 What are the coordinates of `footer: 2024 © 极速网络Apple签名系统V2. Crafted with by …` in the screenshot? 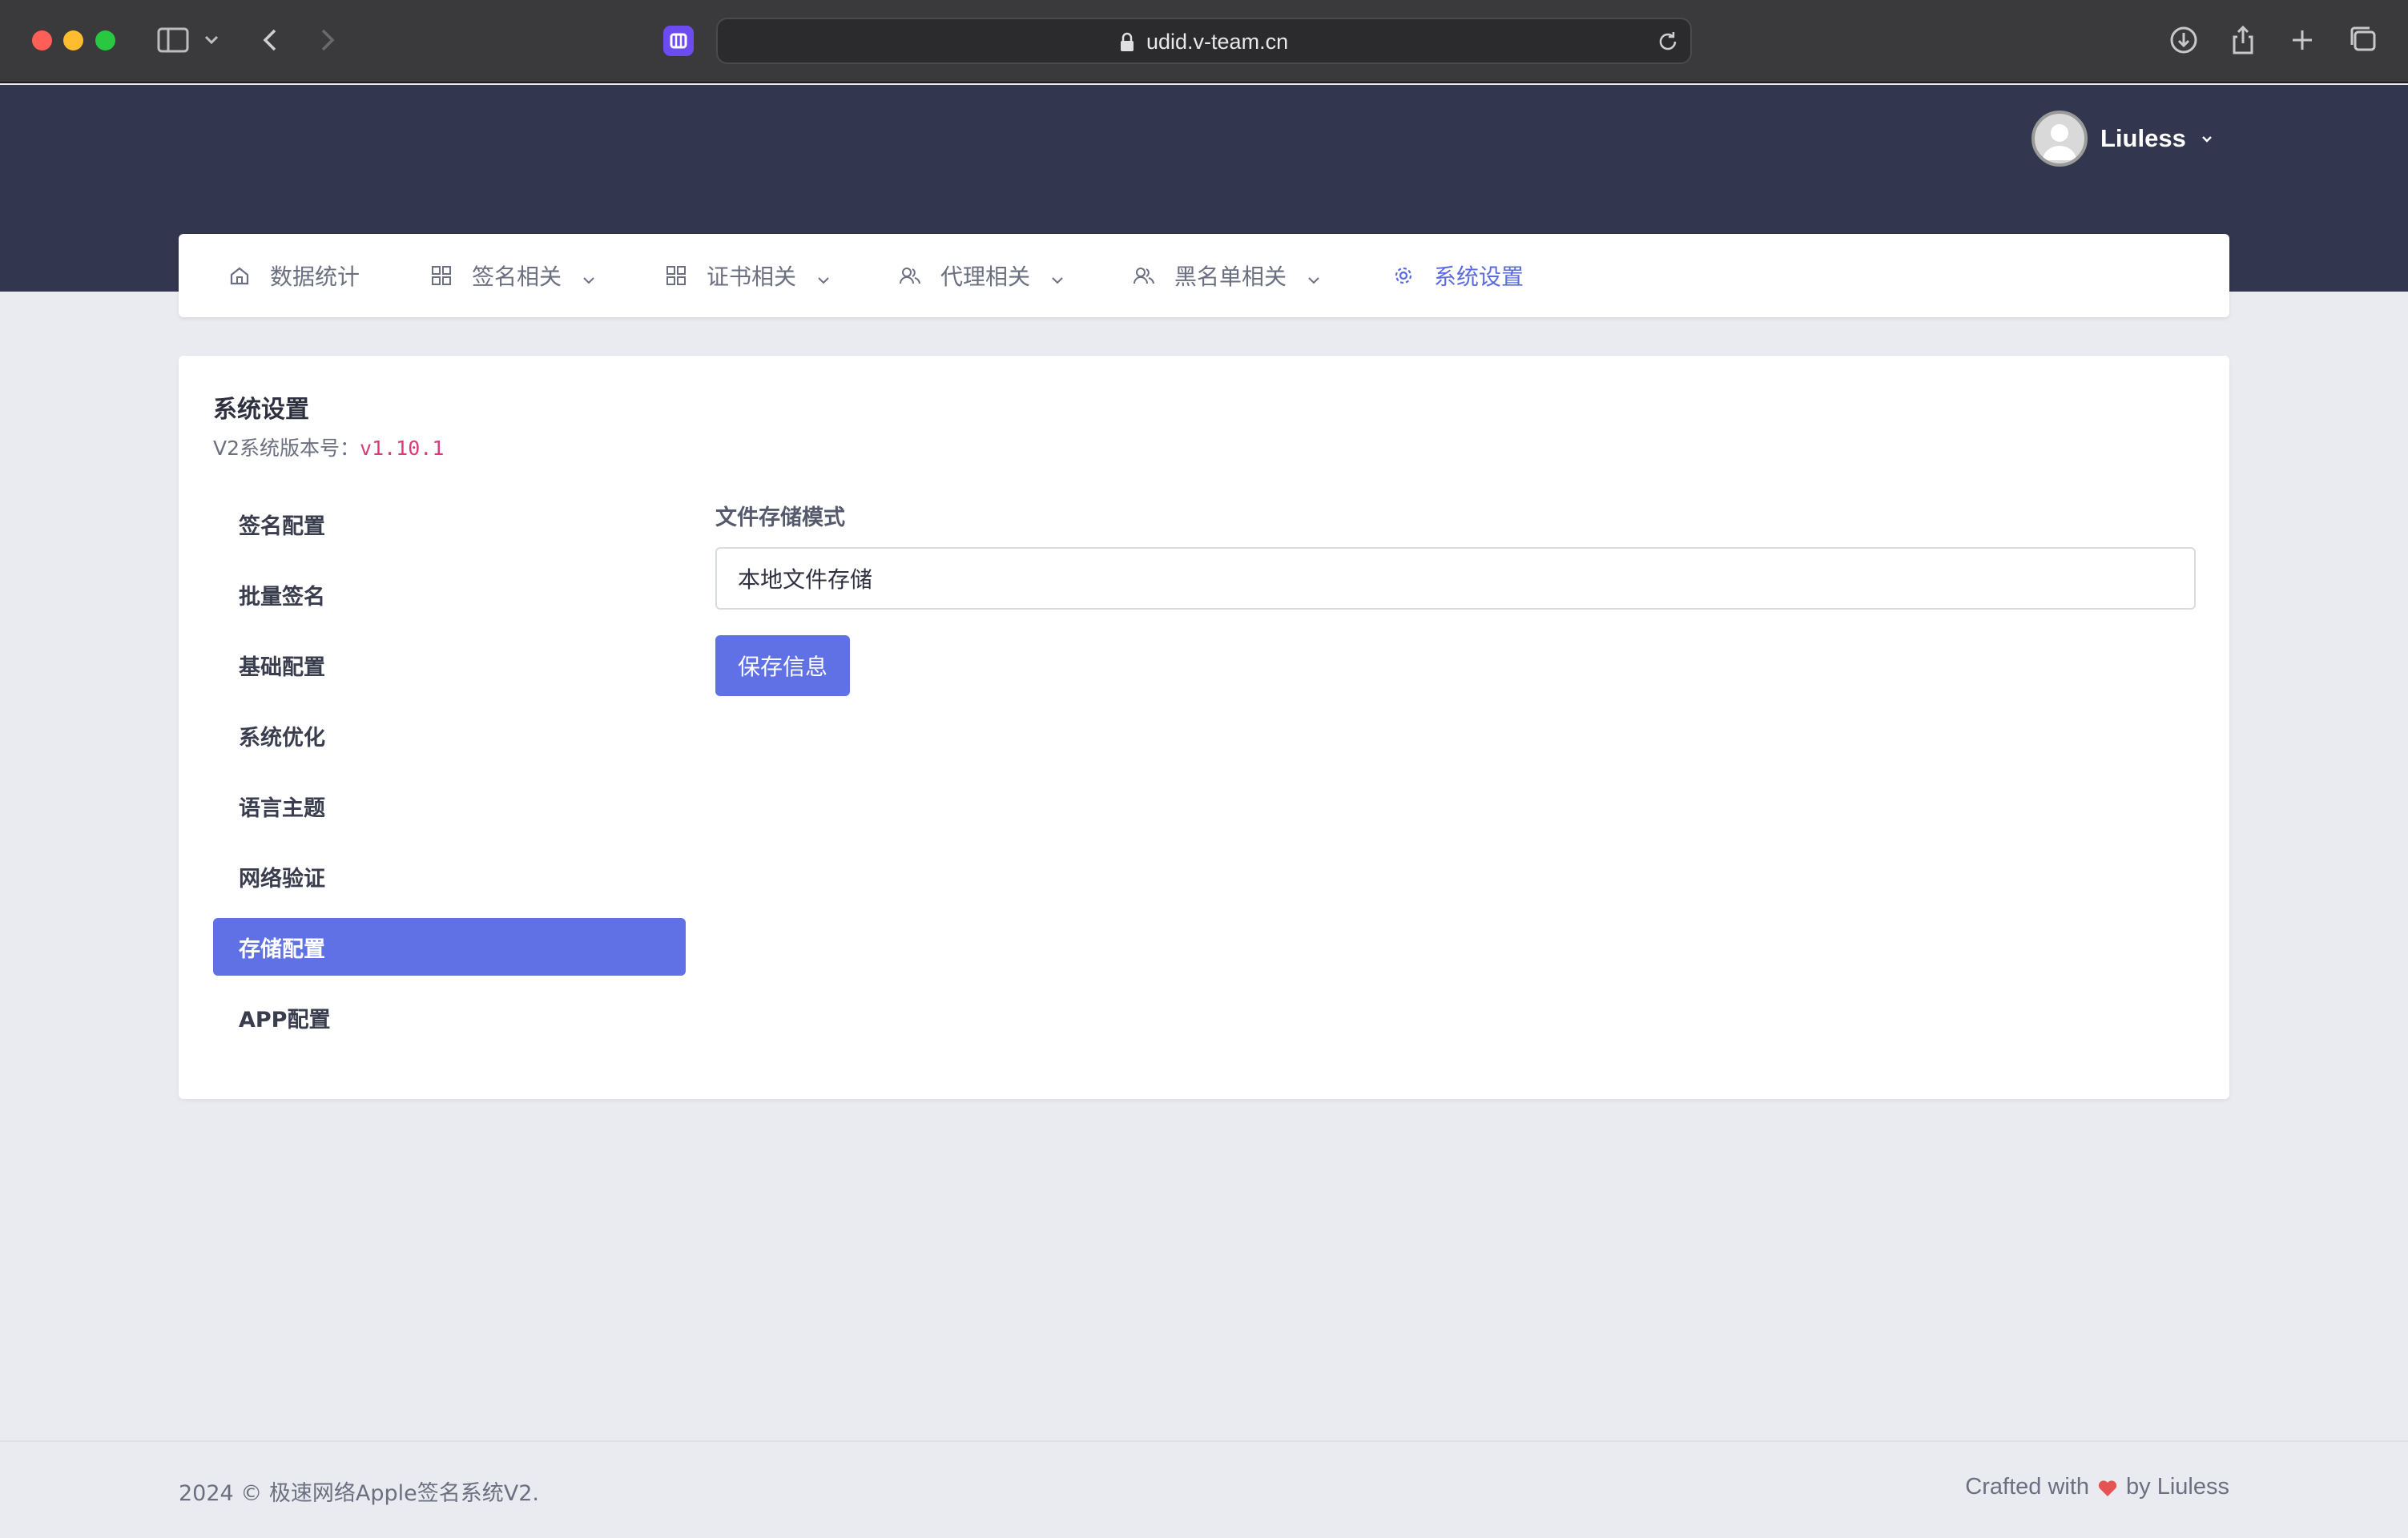 It's located at (1204, 1489).